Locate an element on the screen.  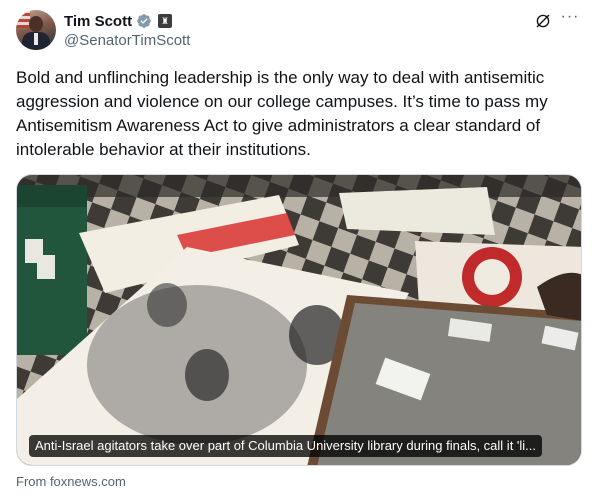
avatar-tie is located at coordinates (36, 39).